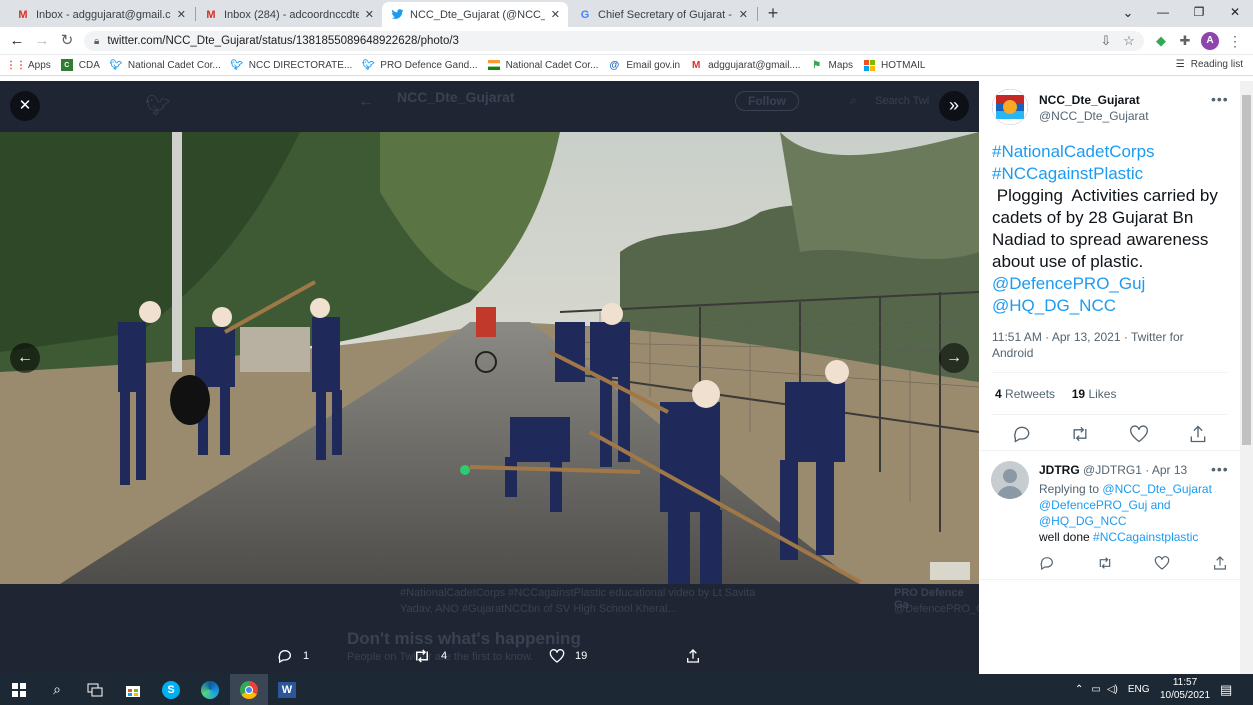 The image size is (1253, 705). Describe the element at coordinates (1139, 689) in the screenshot. I see `language-indicator: ENG` at that location.